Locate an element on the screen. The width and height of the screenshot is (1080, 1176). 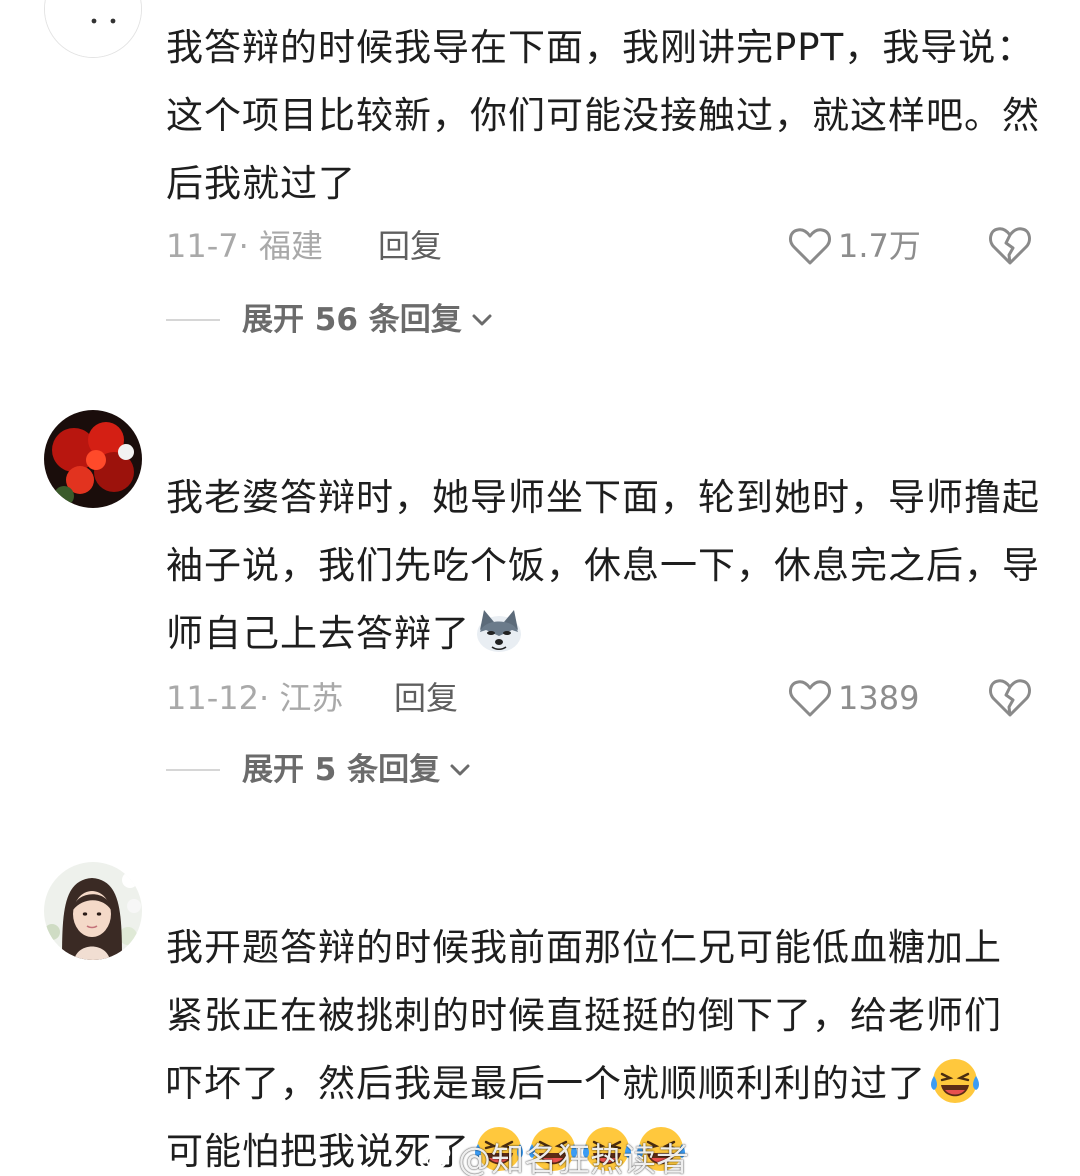
like-count: 1.7万 is located at coordinates (879, 246).